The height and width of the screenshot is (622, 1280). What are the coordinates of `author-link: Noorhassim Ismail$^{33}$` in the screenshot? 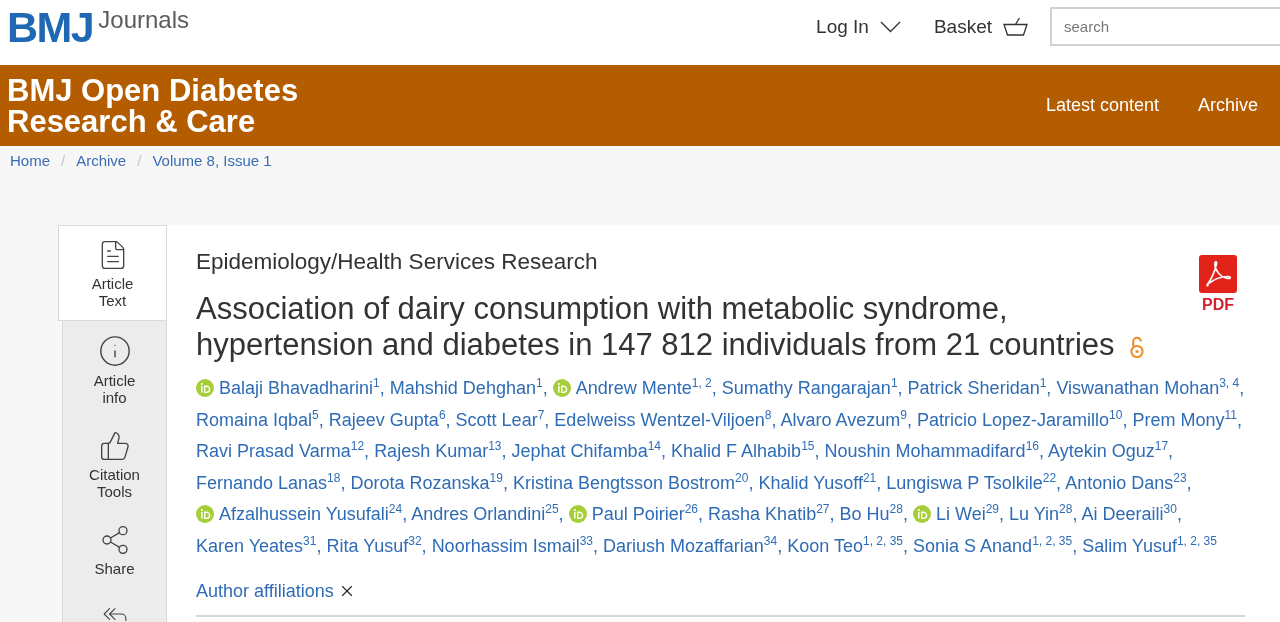 It's located at (512, 545).